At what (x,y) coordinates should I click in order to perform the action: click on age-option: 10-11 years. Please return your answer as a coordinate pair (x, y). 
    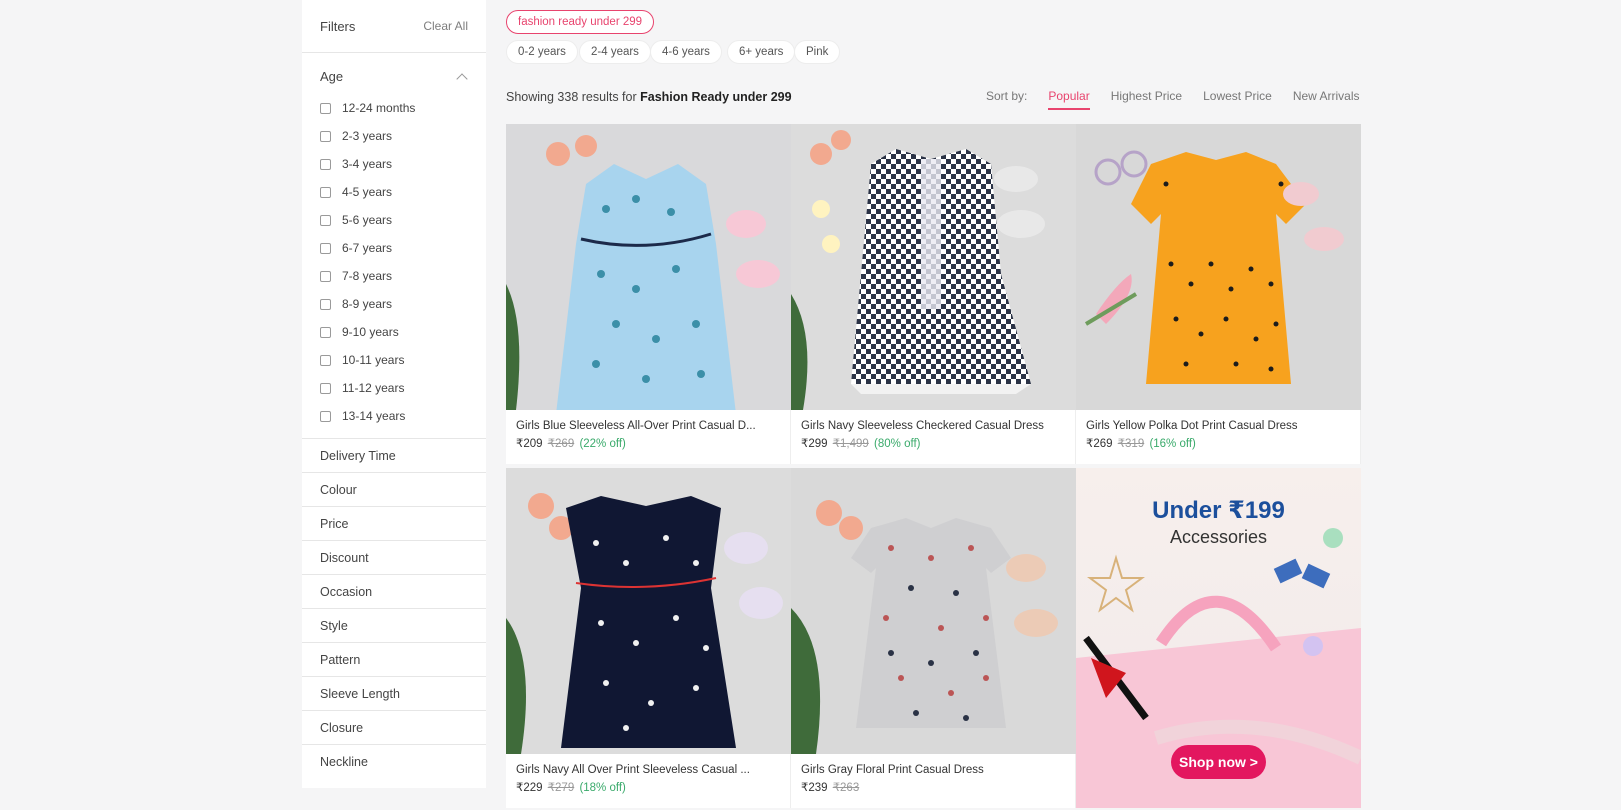
    Looking at the image, I should click on (394, 360).